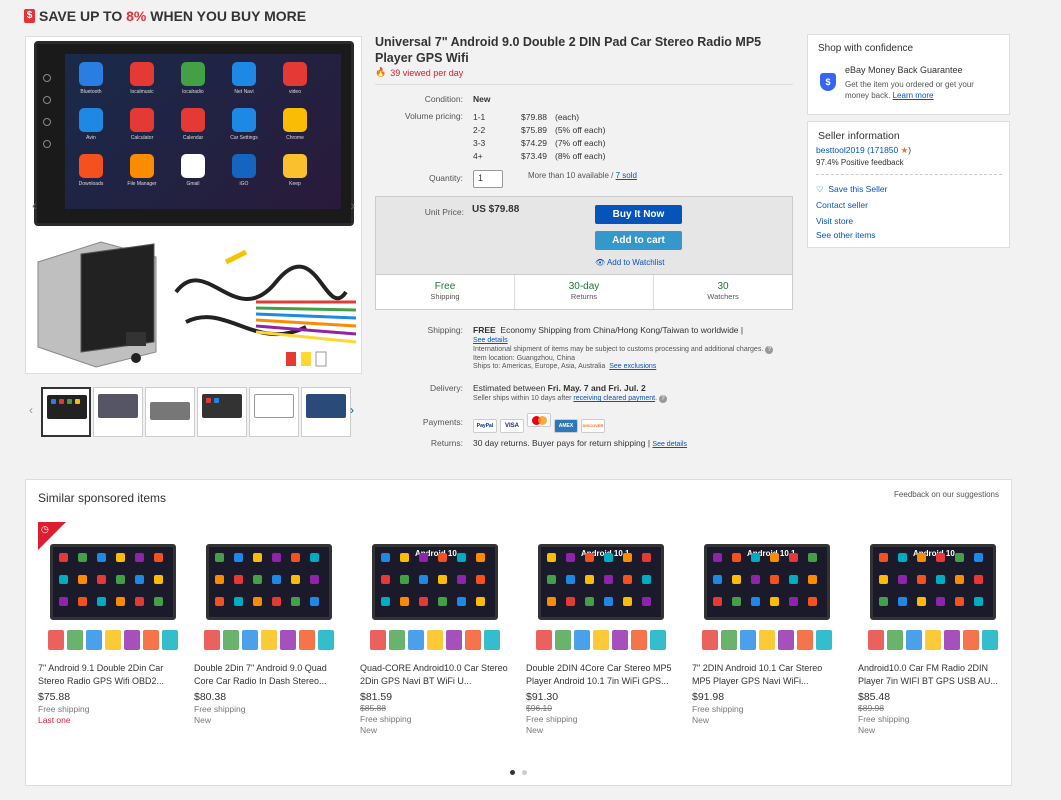 Image resolution: width=1061 pixels, height=800 pixels. What do you see at coordinates (444, 212) in the screenshot?
I see `unit-price-label: Unit Price:` at bounding box center [444, 212].